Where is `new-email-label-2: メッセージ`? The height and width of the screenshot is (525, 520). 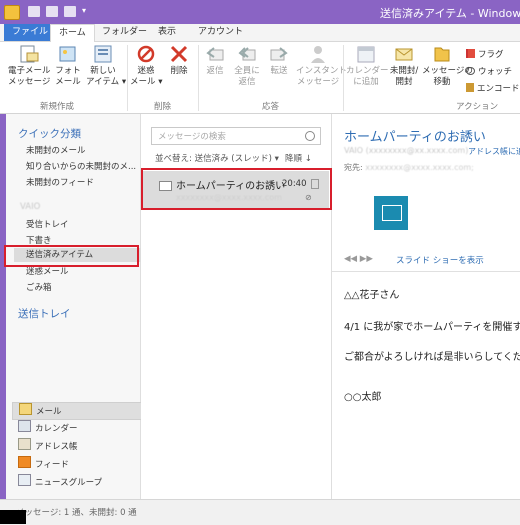 new-email-label-2: メッセージ is located at coordinates (29, 82).